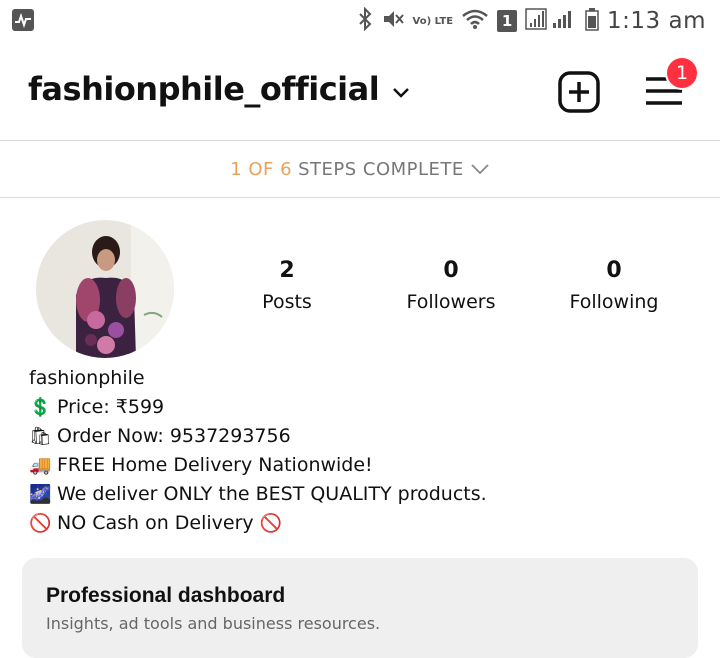  Describe the element at coordinates (393, 21) in the screenshot. I see `mute-icon` at that location.